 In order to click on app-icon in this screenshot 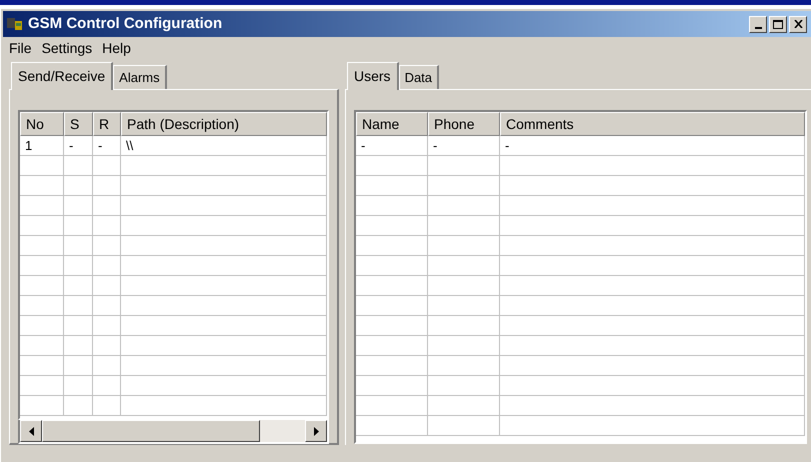, I will do `click(15, 24)`.